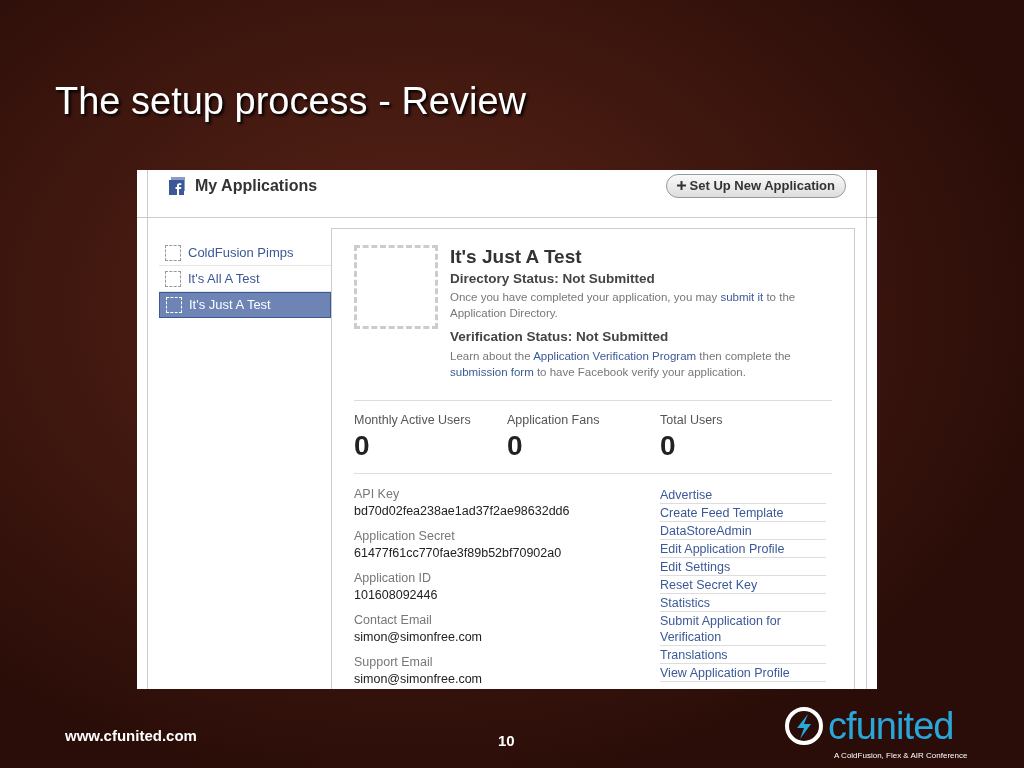 The image size is (1024, 768). What do you see at coordinates (742, 297) in the screenshot?
I see `inline-link: submit it` at bounding box center [742, 297].